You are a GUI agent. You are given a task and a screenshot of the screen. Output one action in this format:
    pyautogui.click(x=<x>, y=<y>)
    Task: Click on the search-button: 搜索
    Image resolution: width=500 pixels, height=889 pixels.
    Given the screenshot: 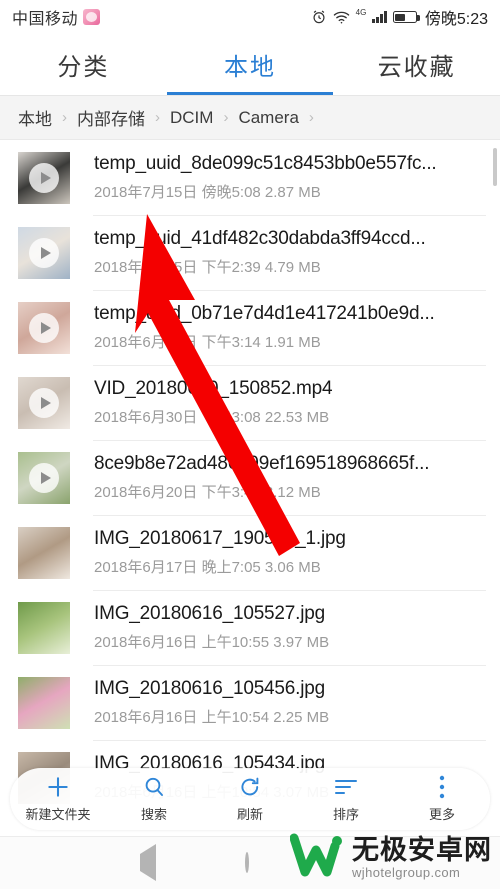 What is the action you would take?
    pyautogui.click(x=154, y=799)
    